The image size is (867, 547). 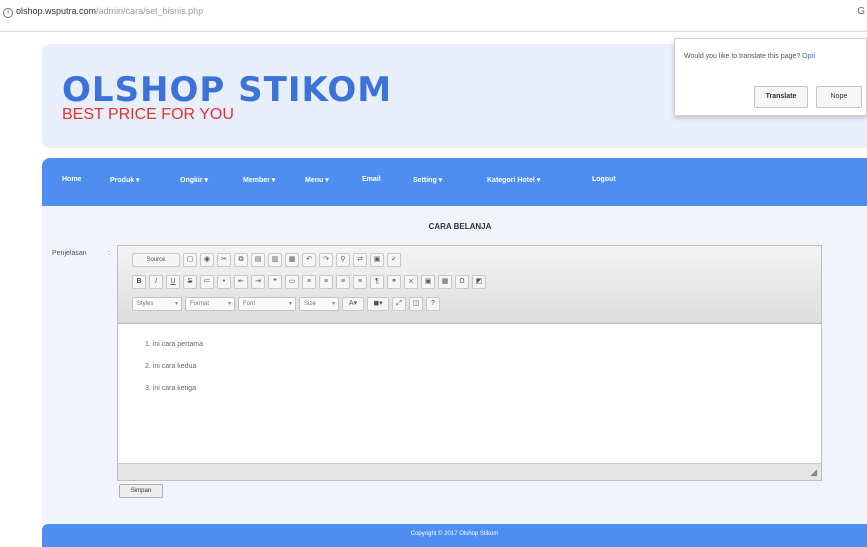 What do you see at coordinates (71, 179) in the screenshot?
I see `nav-home: Home` at bounding box center [71, 179].